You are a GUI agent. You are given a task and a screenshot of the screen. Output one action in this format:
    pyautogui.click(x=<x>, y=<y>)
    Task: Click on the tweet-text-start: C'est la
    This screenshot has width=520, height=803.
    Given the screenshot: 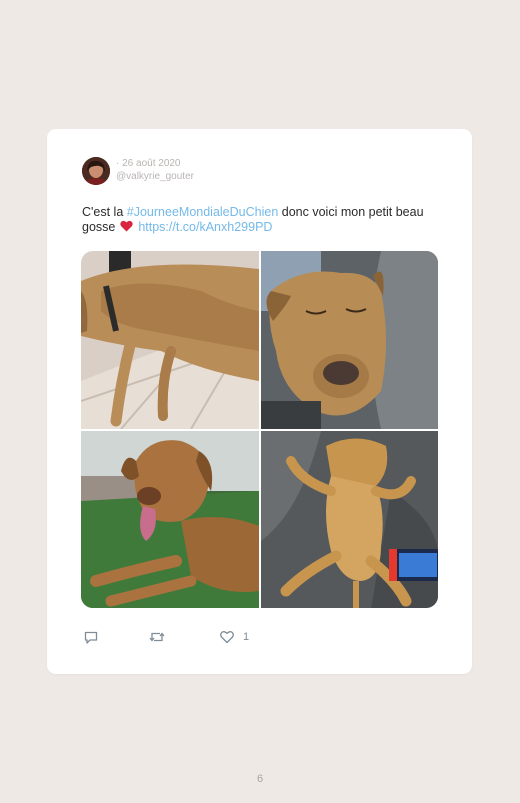 What is the action you would take?
    pyautogui.click(x=103, y=212)
    